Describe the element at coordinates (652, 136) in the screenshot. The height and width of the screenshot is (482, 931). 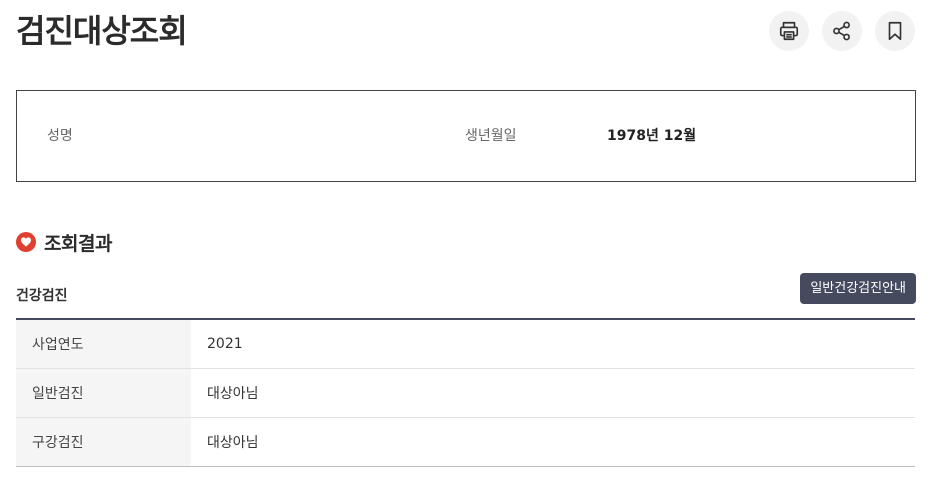
I see `birth-date-value: 1978년 12월` at that location.